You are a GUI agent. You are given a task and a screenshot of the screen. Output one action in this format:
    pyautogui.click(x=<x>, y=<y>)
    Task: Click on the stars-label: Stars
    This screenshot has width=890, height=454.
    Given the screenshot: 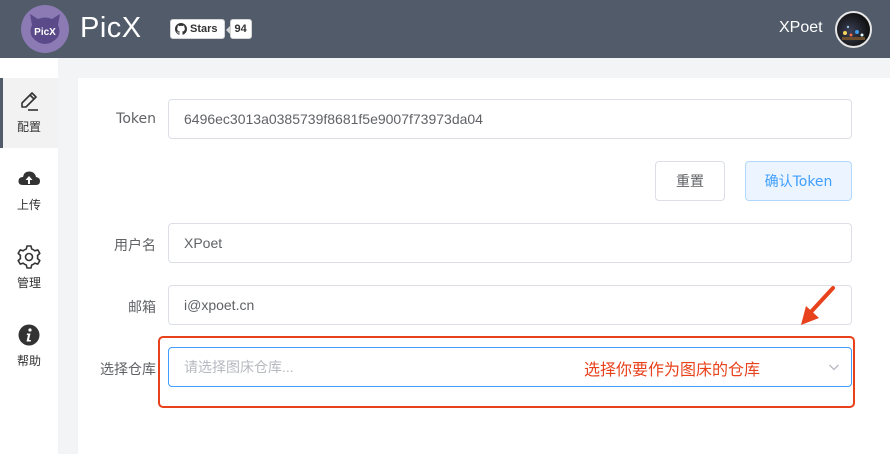 What is the action you would take?
    pyautogui.click(x=204, y=29)
    